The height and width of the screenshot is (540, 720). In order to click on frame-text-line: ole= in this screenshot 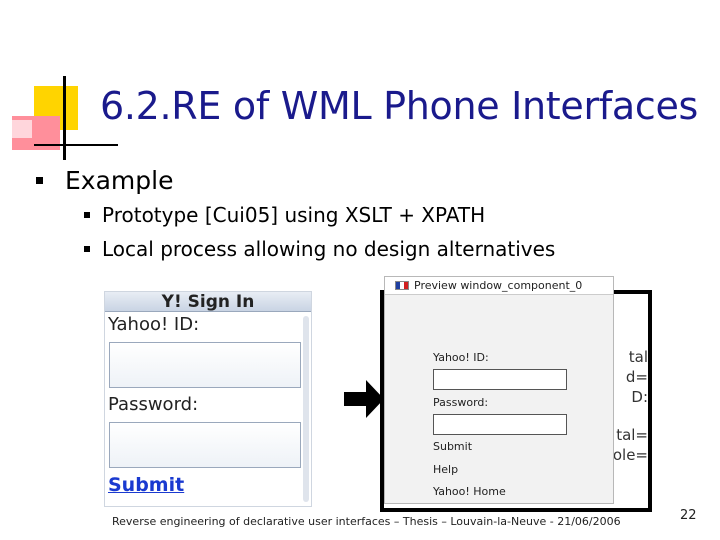, I will do `click(630, 455)`.